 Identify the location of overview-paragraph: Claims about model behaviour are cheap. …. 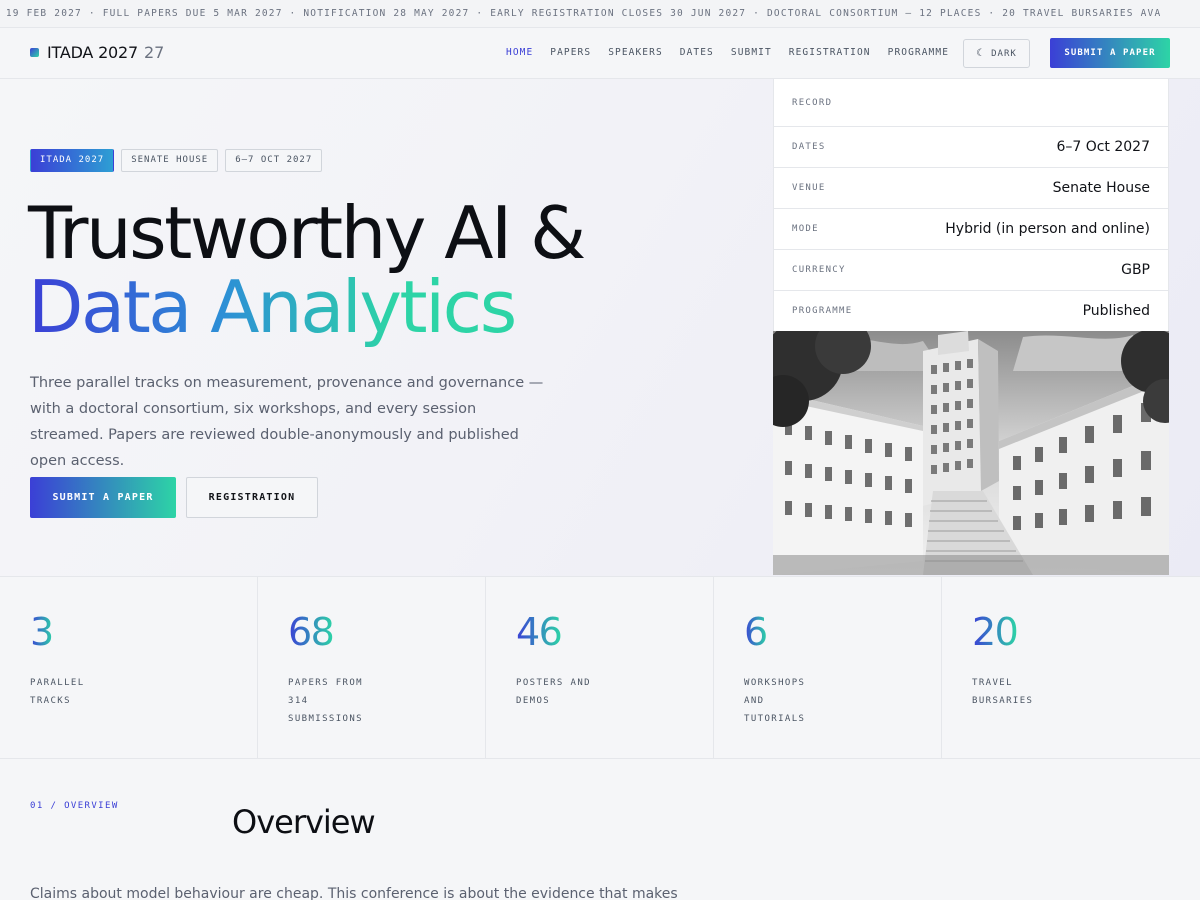
(354, 893).